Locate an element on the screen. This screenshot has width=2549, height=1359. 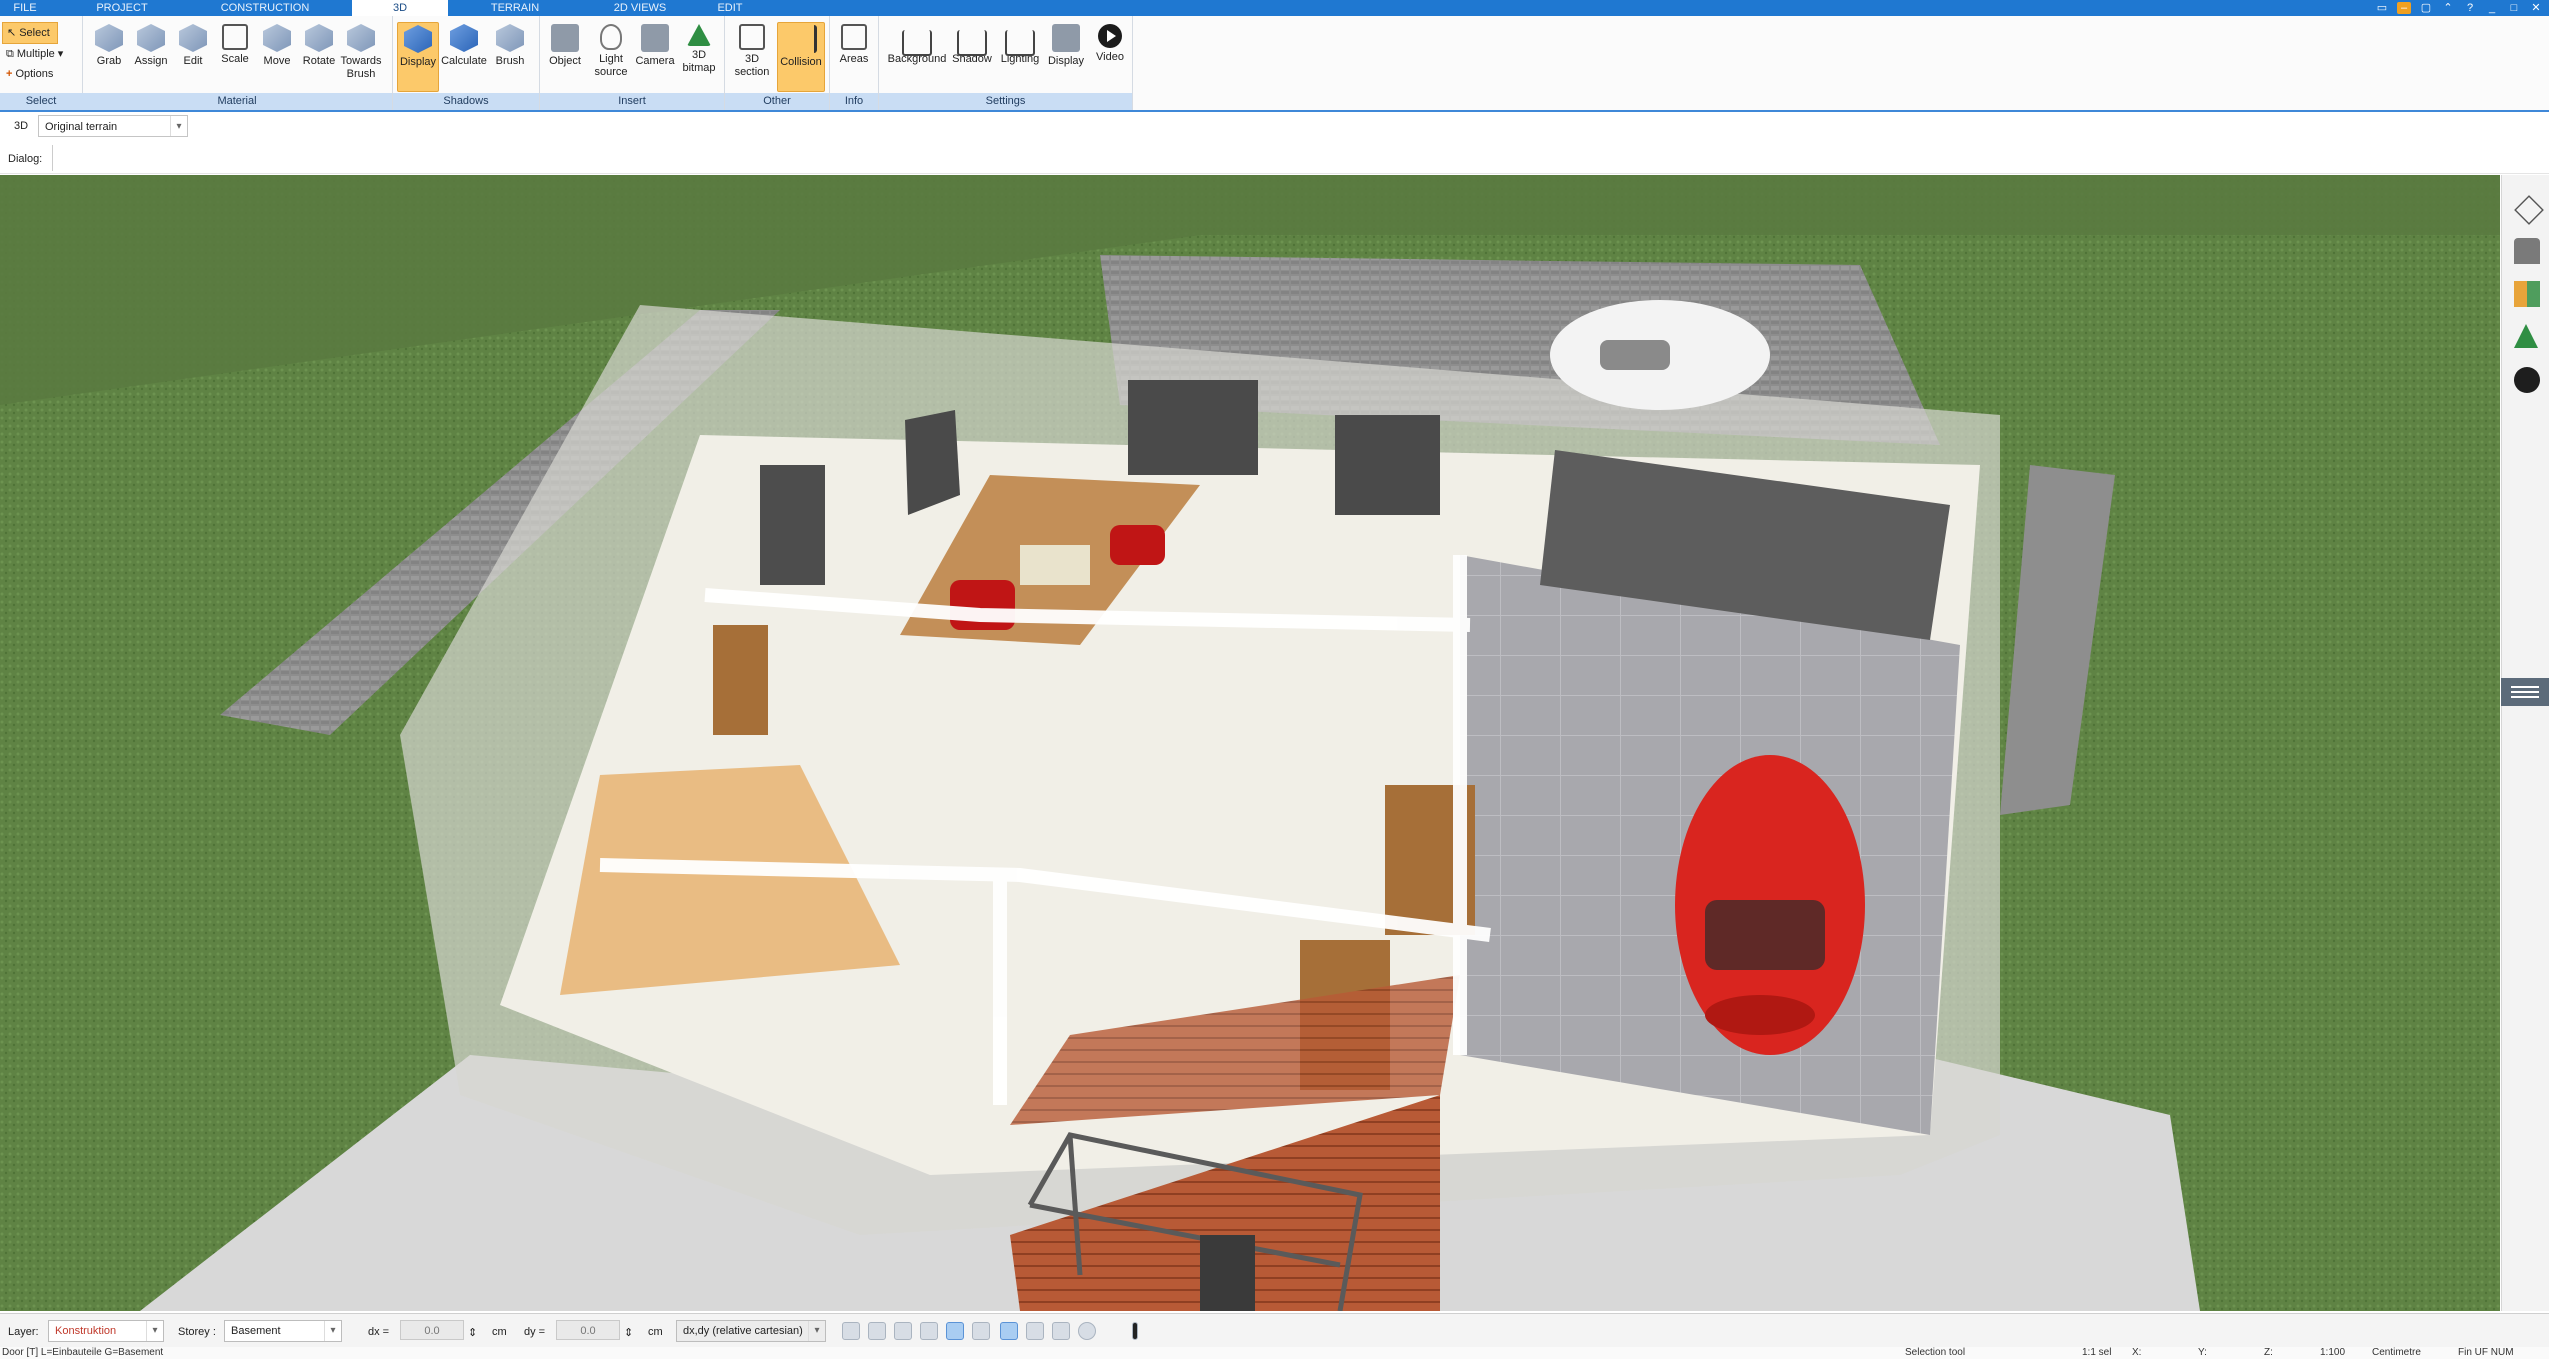
view-options-row: 3D is located at coordinates (1274, 126).